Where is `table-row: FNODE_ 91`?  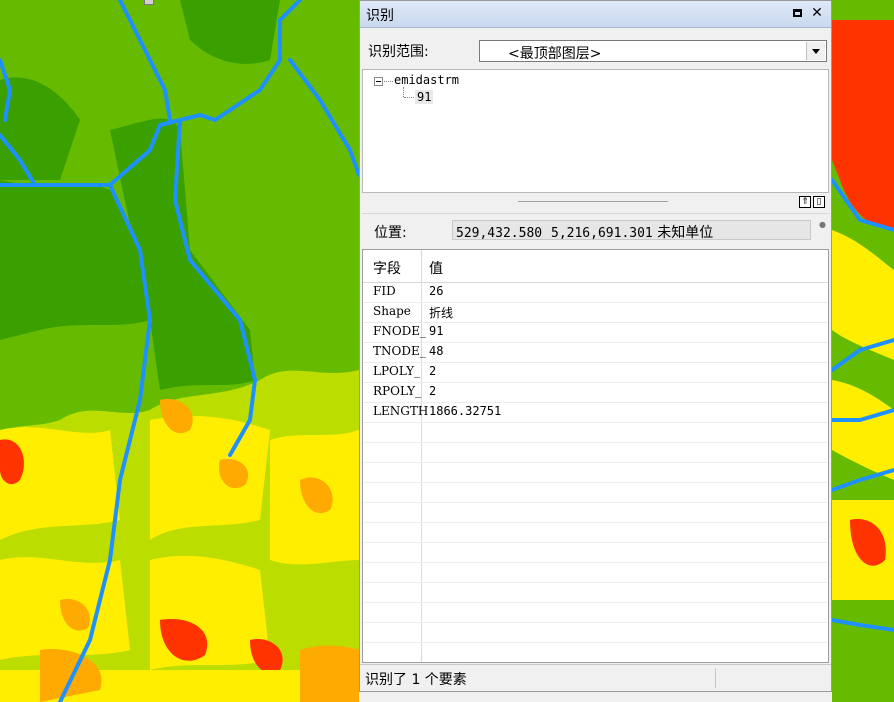
table-row: FNODE_ 91 is located at coordinates (595, 332).